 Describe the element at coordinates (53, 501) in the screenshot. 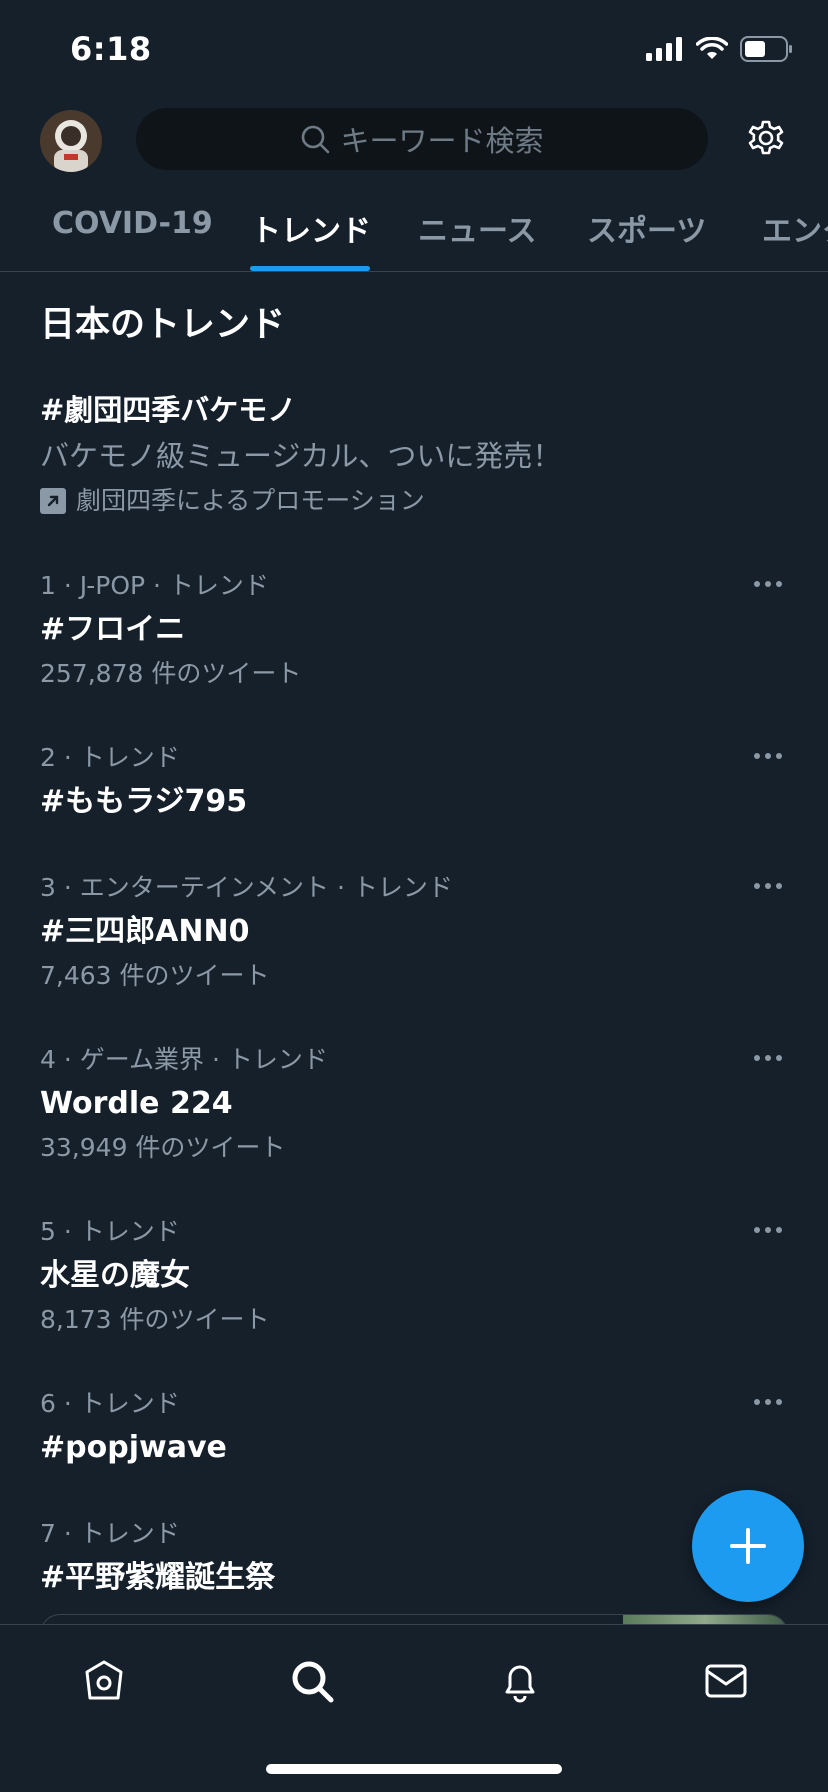

I see `promoted-icon` at that location.